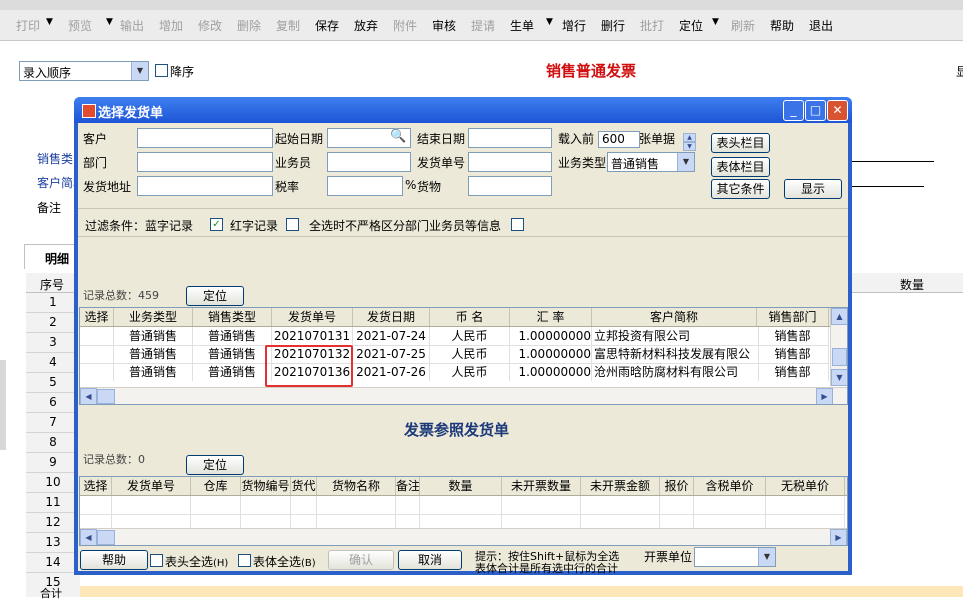  I want to click on lower-column-header: 含税单价, so click(730, 486).